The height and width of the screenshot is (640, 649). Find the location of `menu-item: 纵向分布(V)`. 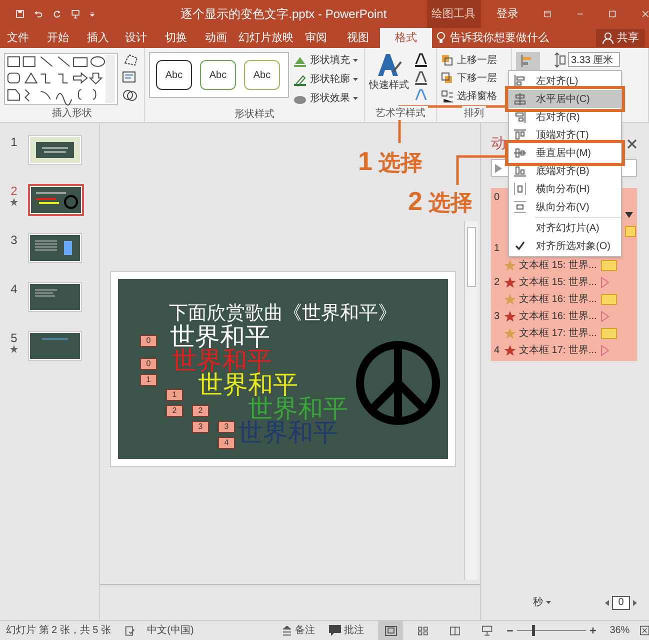

menu-item: 纵向分布(V) is located at coordinates (565, 207).